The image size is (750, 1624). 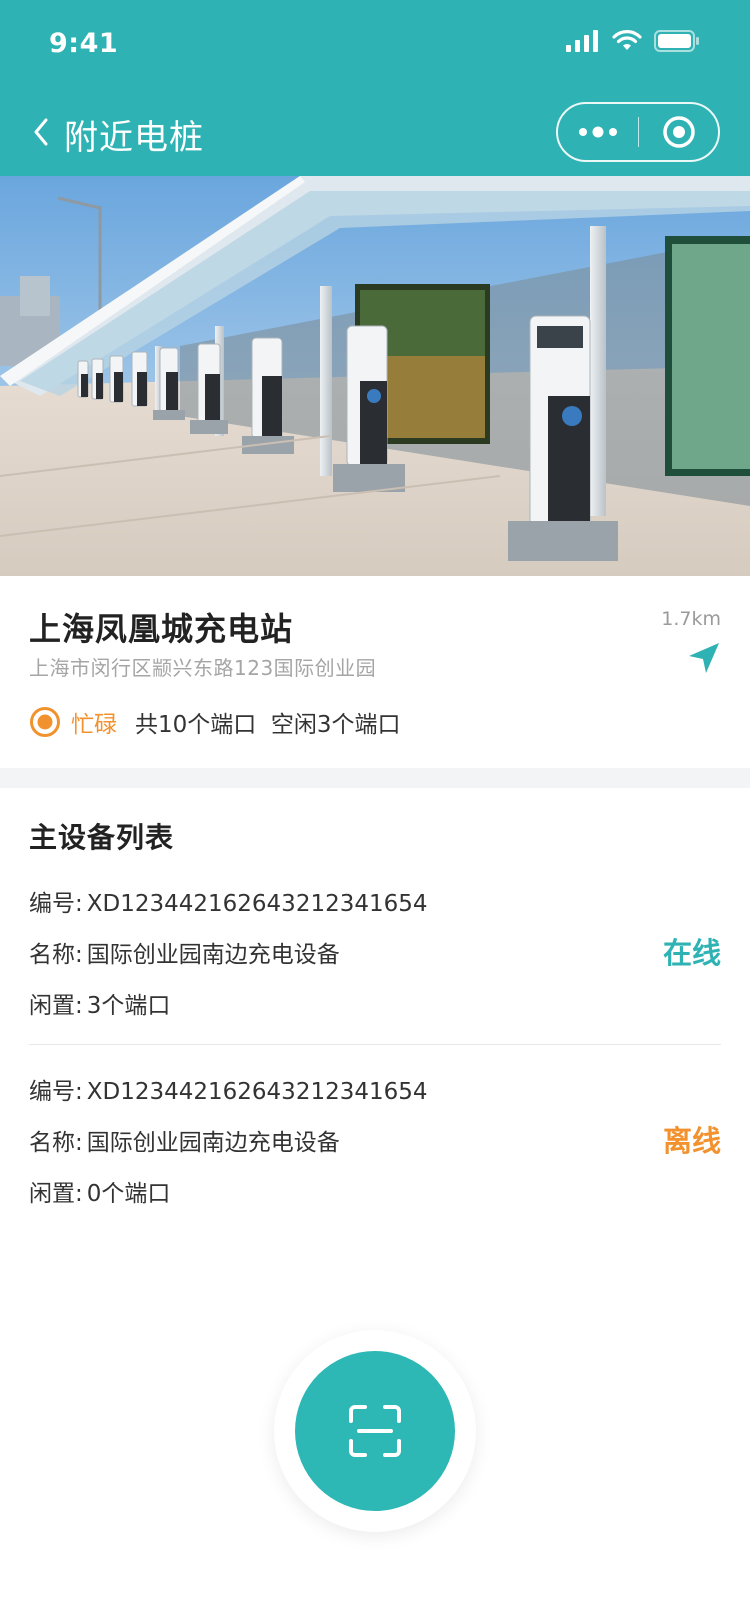 I want to click on device-idle-ports: 0个端口, so click(x=128, y=1194).